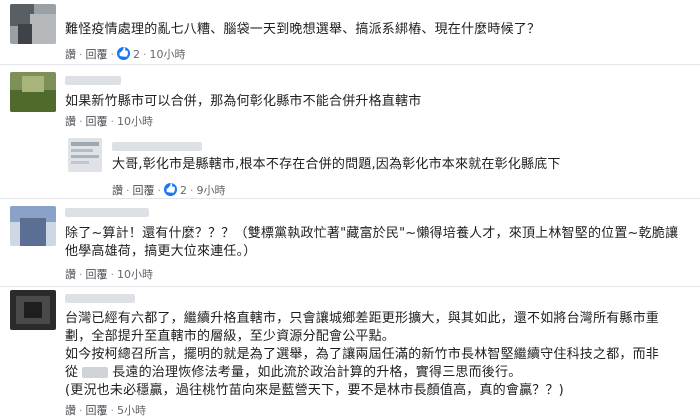 This screenshot has width=700, height=417. I want to click on comment-meta: 讚·回覆·2·10小時, so click(125, 53).